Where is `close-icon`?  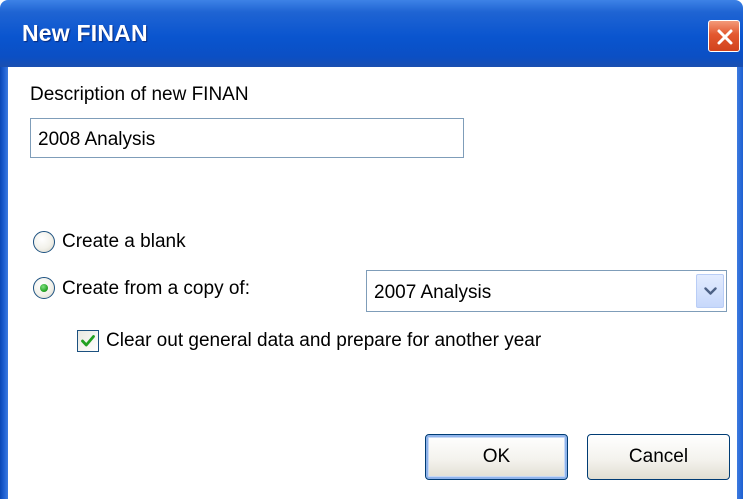
close-icon is located at coordinates (725, 37).